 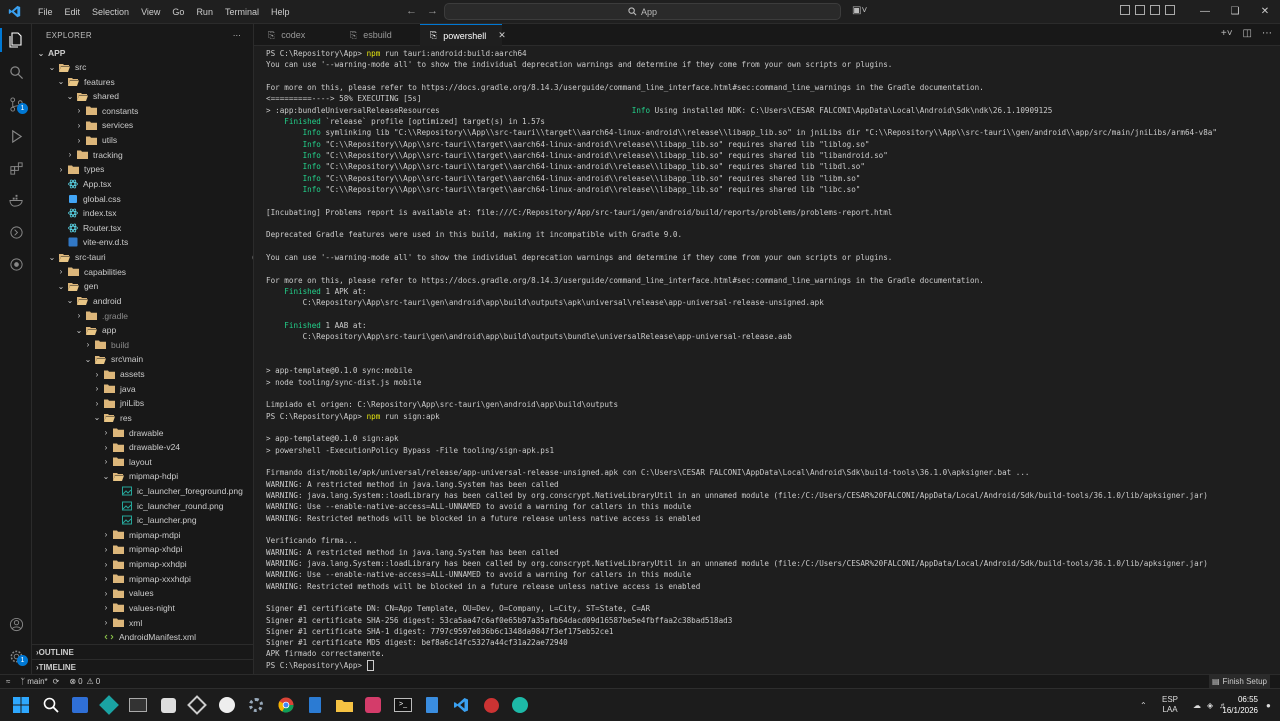 What do you see at coordinates (8, 681) in the screenshot?
I see `remote-indicator-icon: ≈` at bounding box center [8, 681].